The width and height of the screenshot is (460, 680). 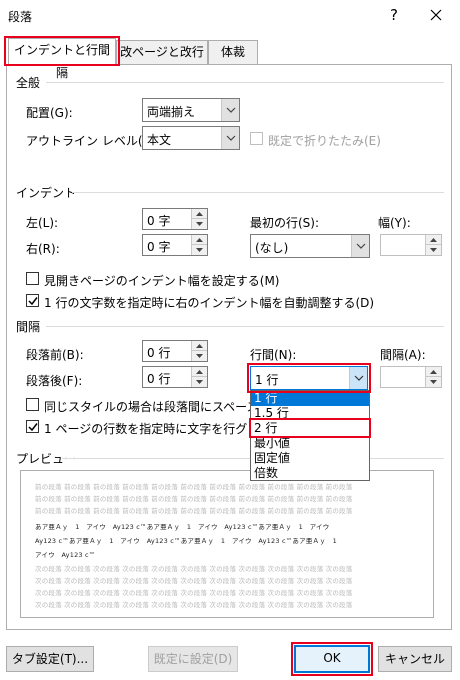 I want to click on line-spacing-dropdown-button, so click(x=358, y=378).